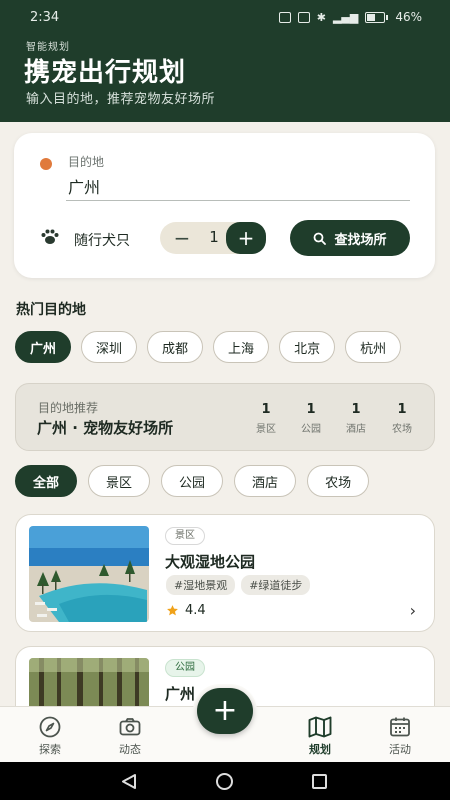  Describe the element at coordinates (105, 73) in the screenshot. I see `page-title: 携宠出行规划` at that location.